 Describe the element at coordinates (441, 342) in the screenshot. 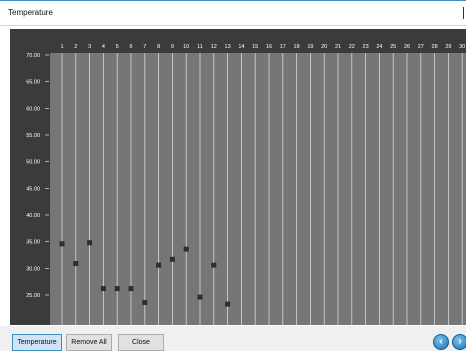

I see `arrow-left-icon: ‹` at that location.